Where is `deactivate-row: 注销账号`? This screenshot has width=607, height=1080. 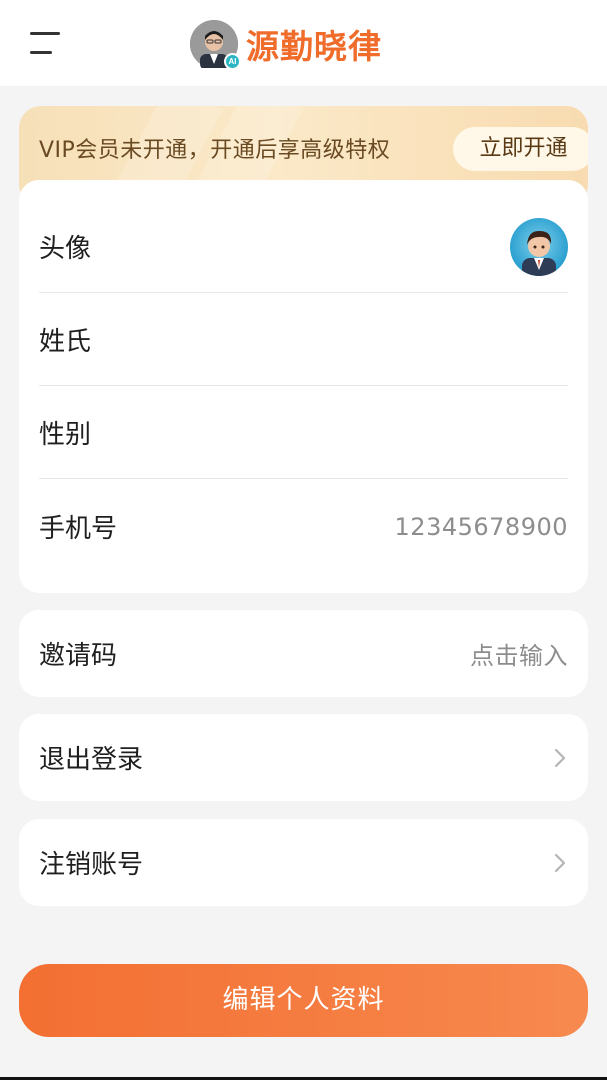 deactivate-row: 注销账号 is located at coordinates (303, 862).